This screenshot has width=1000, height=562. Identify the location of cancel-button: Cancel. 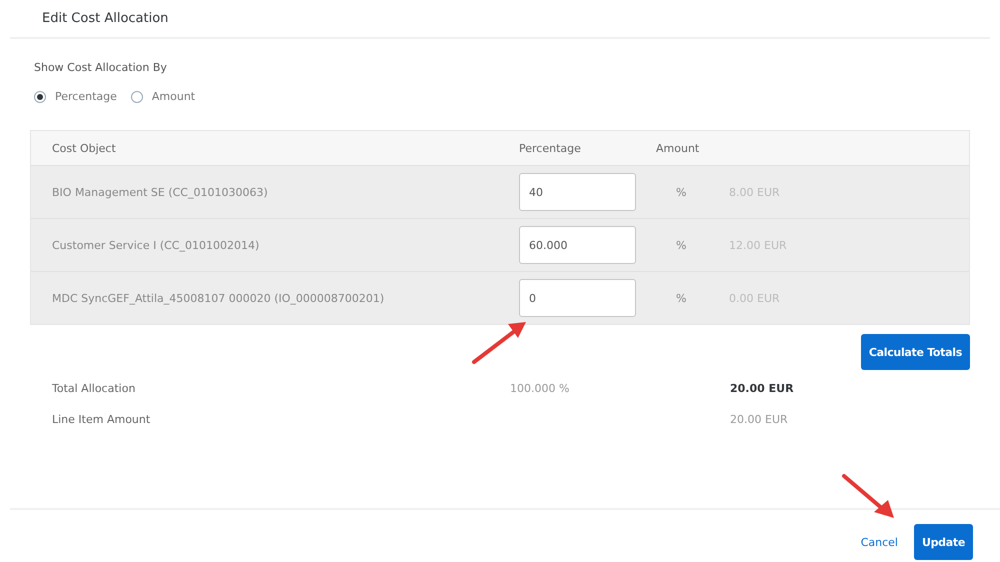
(879, 542).